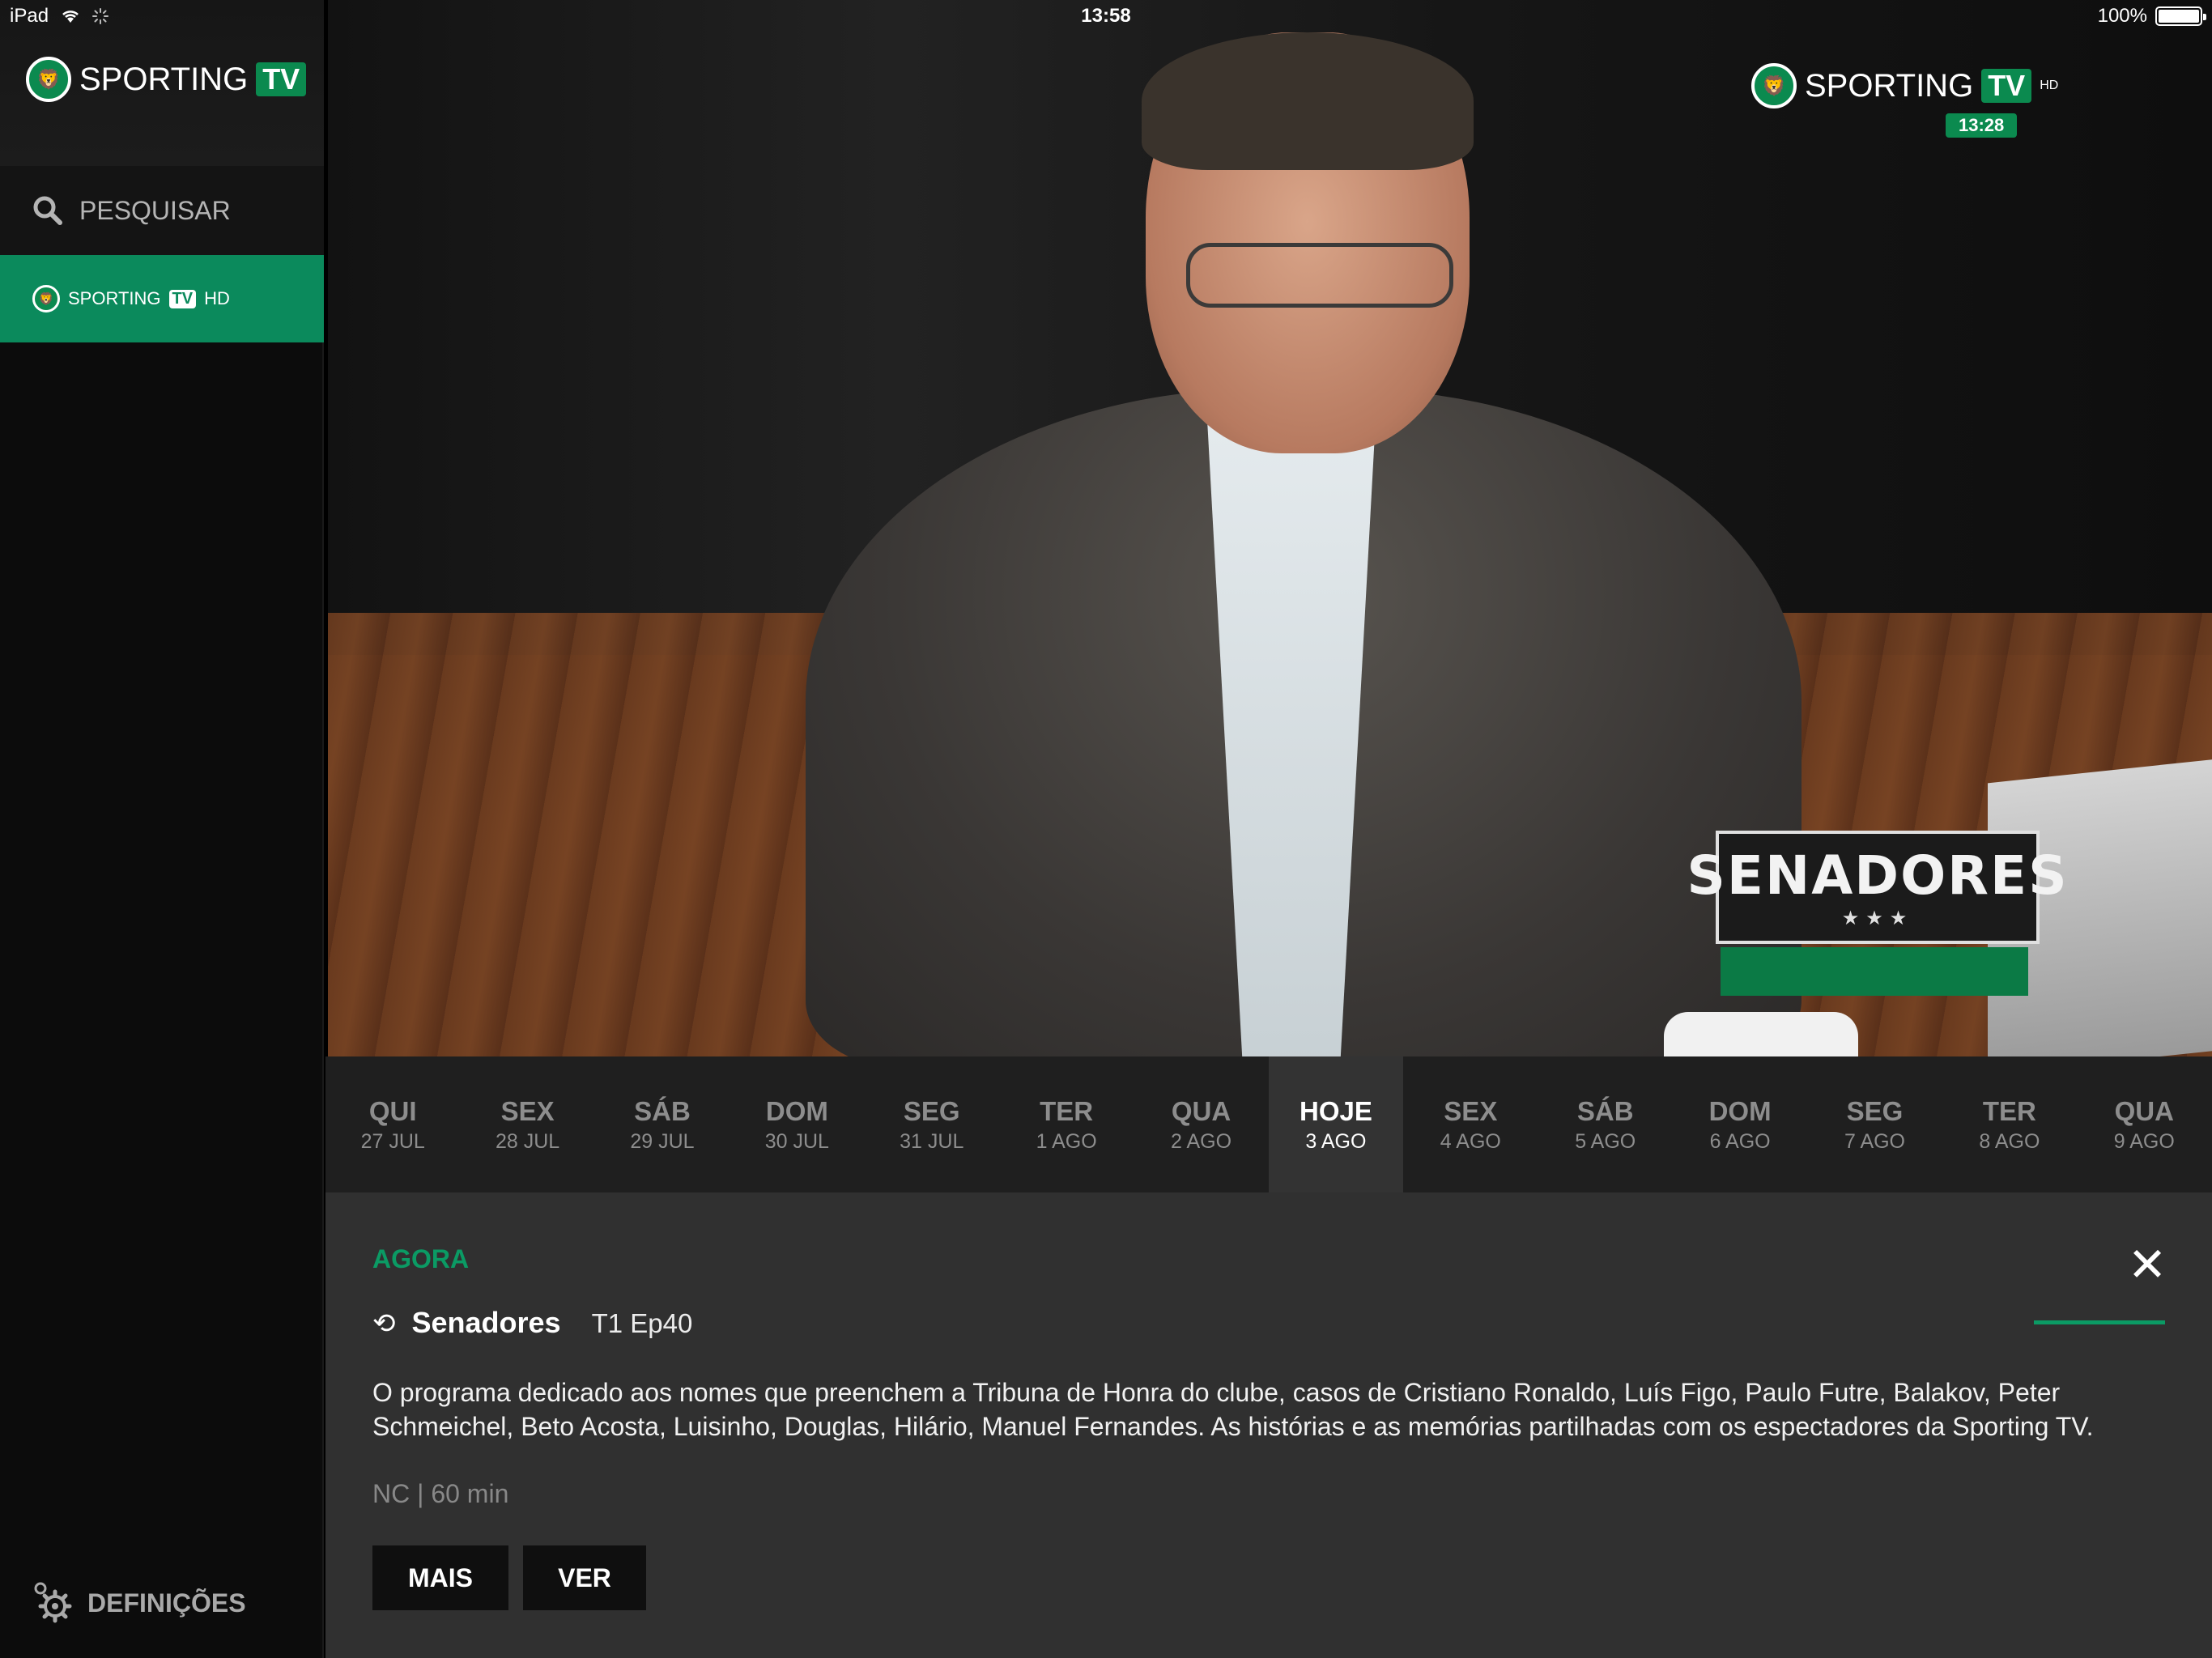 The width and height of the screenshot is (2212, 1658). I want to click on logo-tv: TV, so click(282, 79).